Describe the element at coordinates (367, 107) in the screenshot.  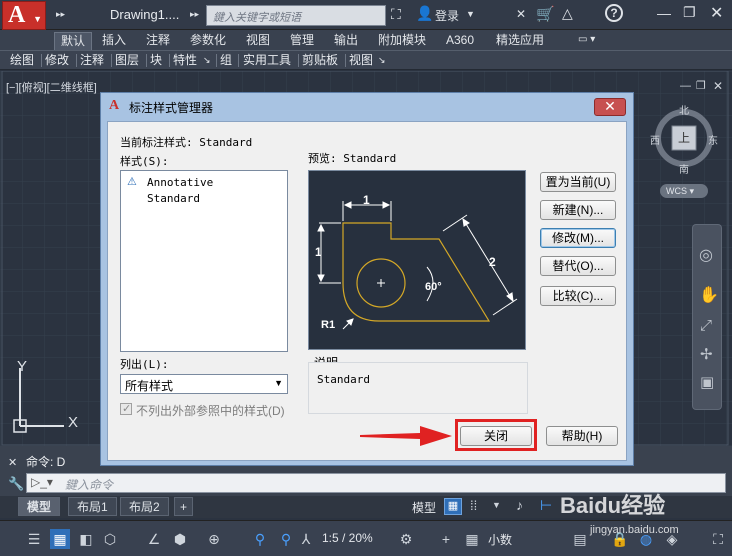
I see `dialog-title-bar: A 标注样式管理器 ✕` at that location.